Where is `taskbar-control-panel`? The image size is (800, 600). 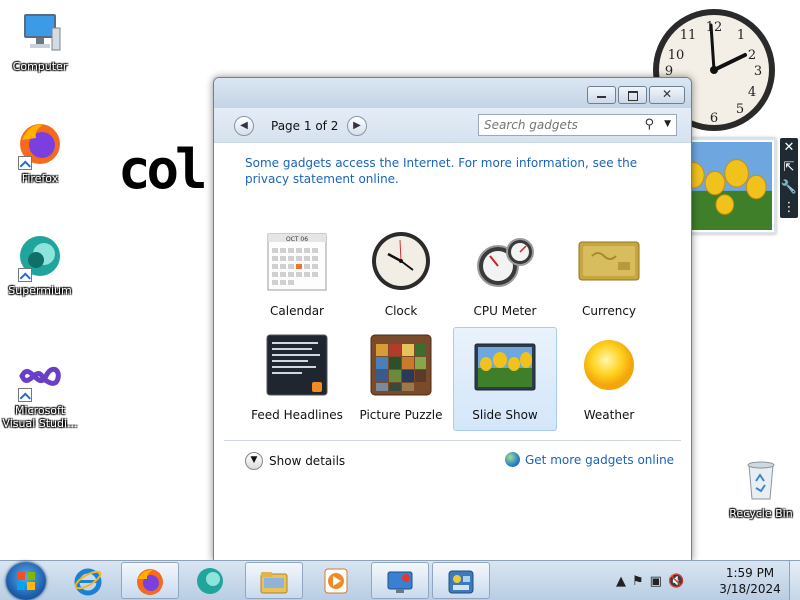 taskbar-control-panel is located at coordinates (400, 580).